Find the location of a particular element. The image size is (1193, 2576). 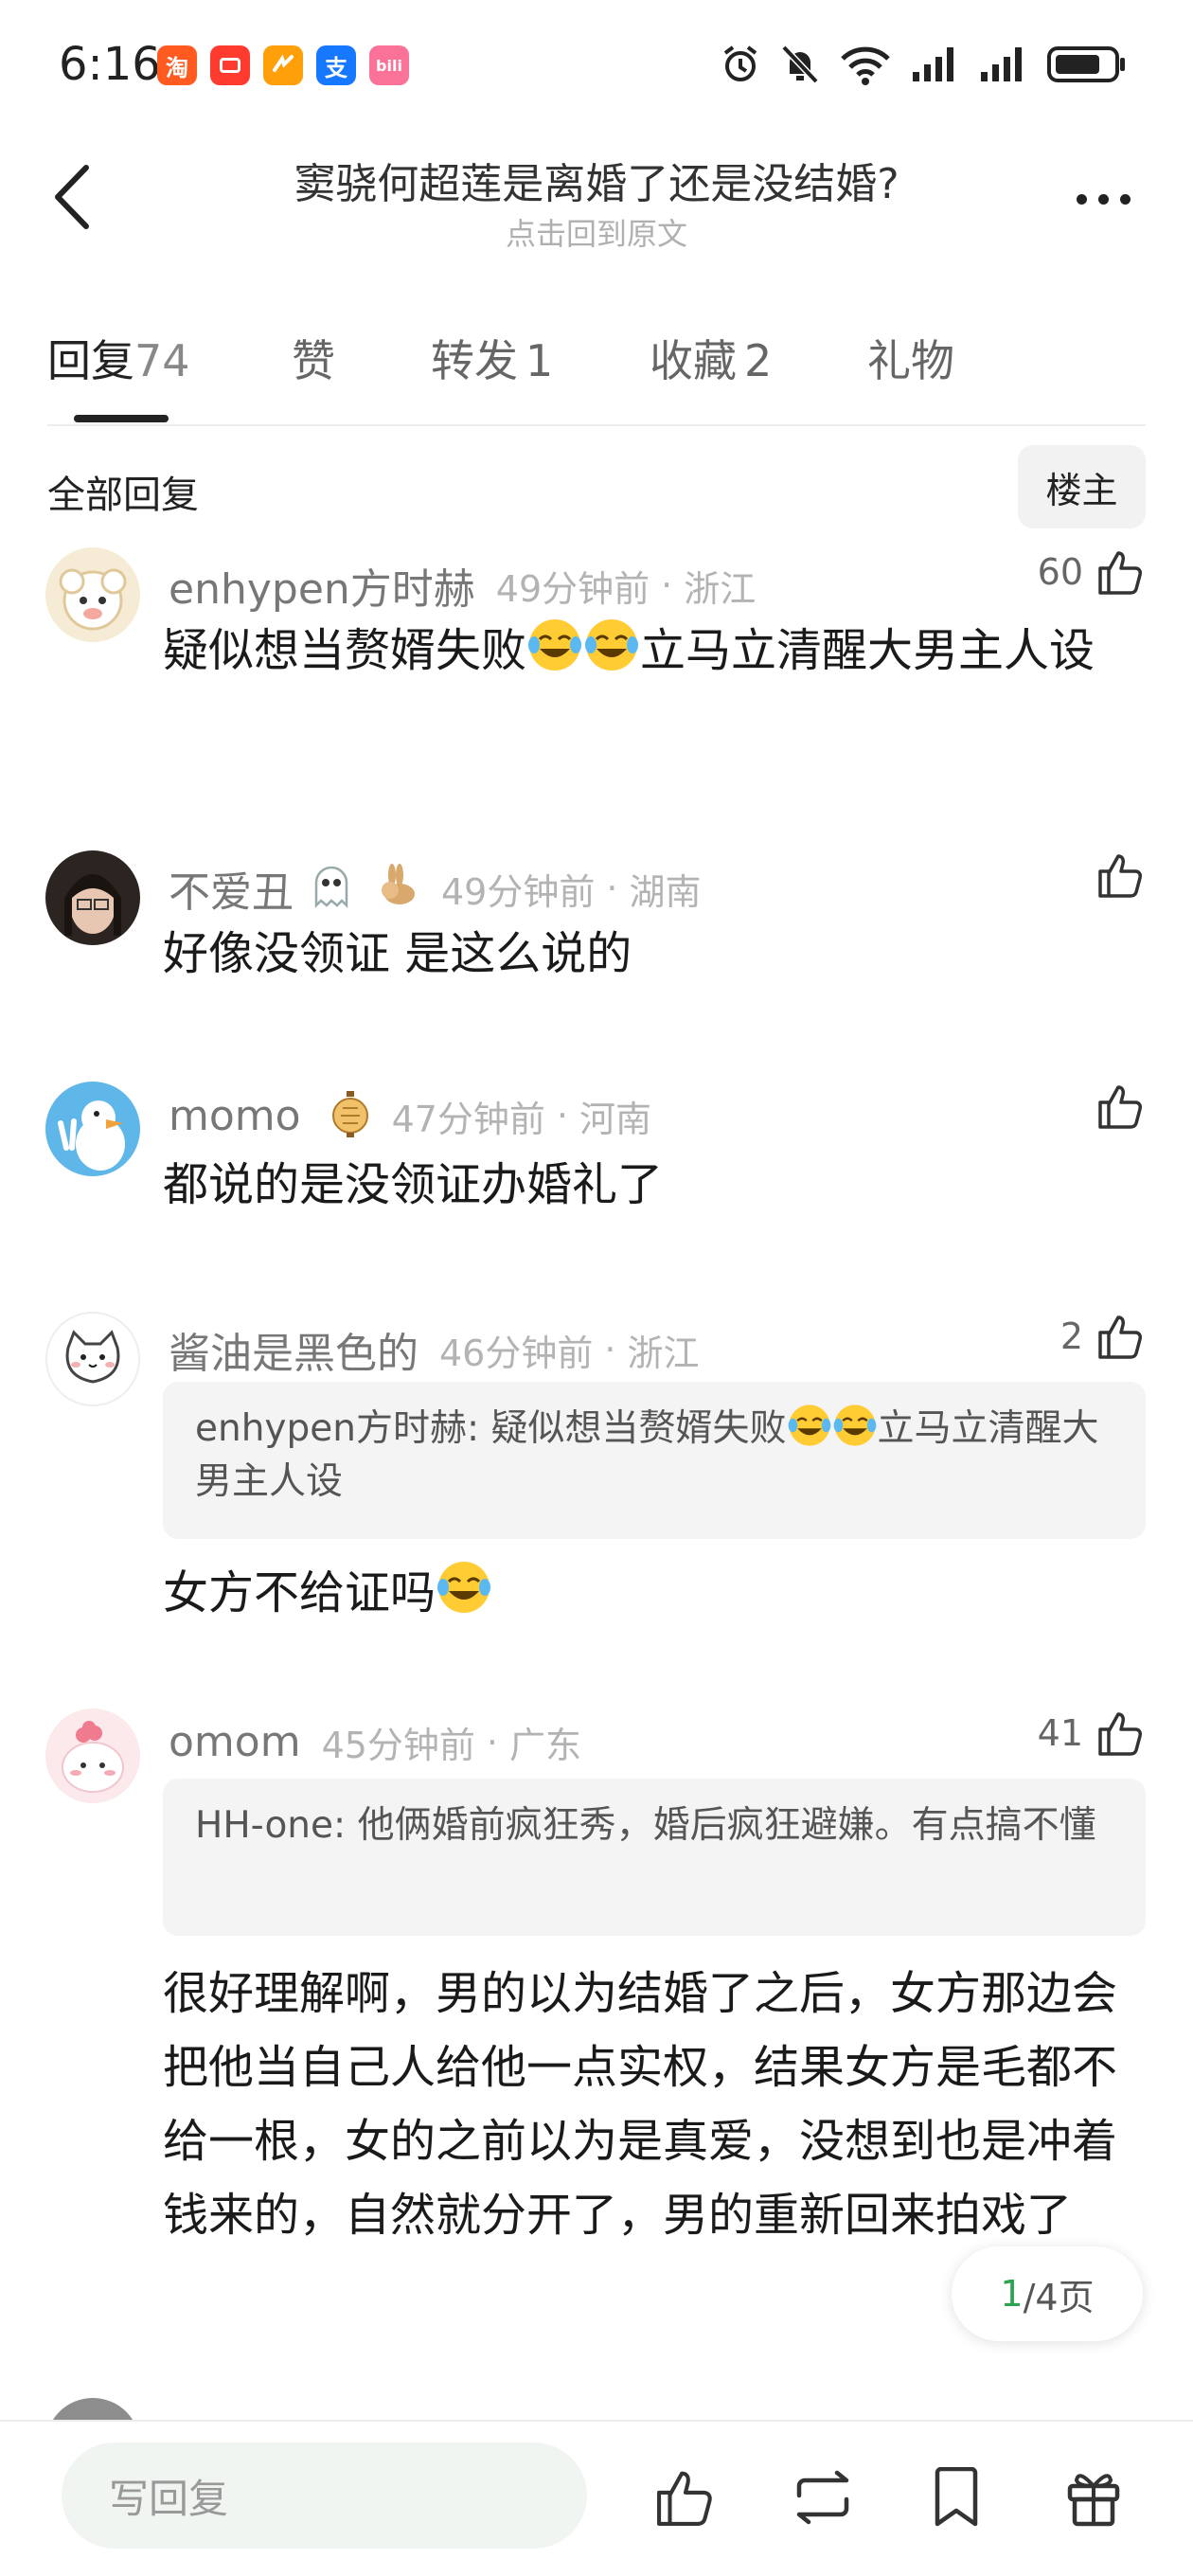

like-button: 2 is located at coordinates (1103, 1336).